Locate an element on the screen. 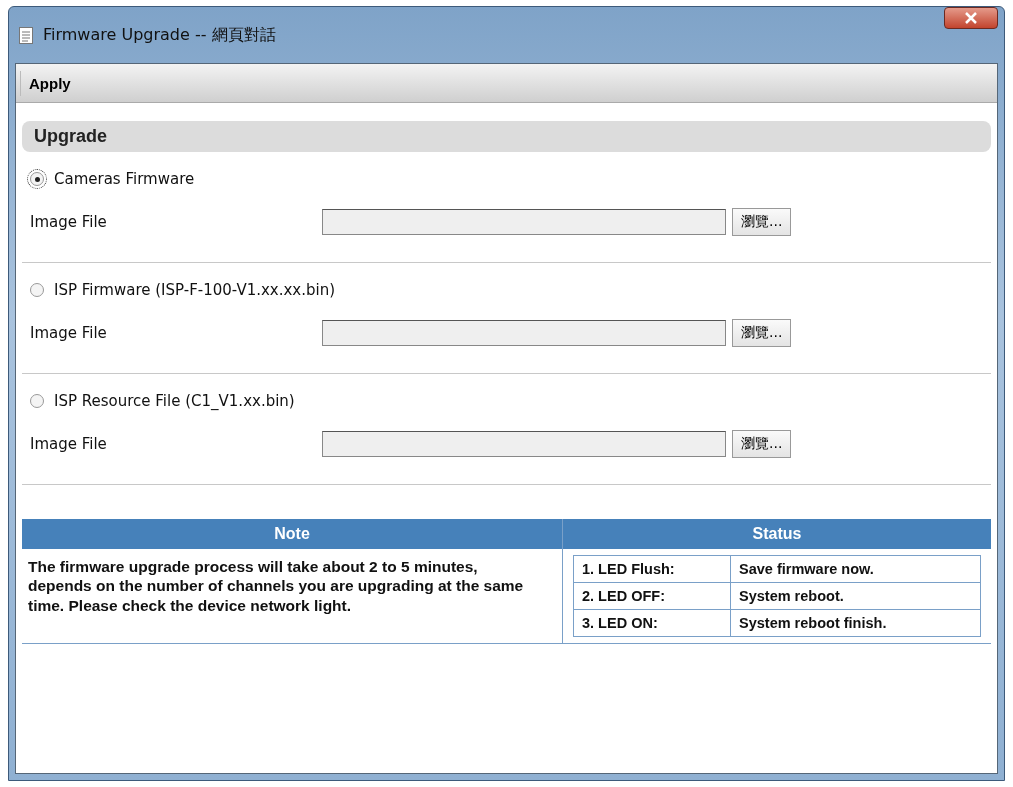 This screenshot has width=1013, height=787. apply-button: Apply is located at coordinates (56, 83).